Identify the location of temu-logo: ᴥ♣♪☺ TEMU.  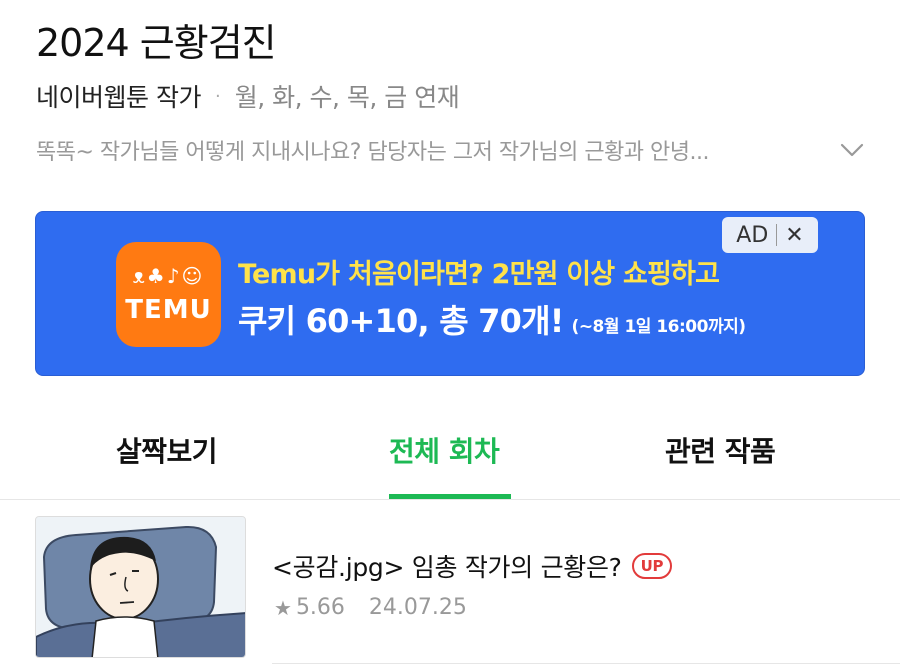
(168, 294).